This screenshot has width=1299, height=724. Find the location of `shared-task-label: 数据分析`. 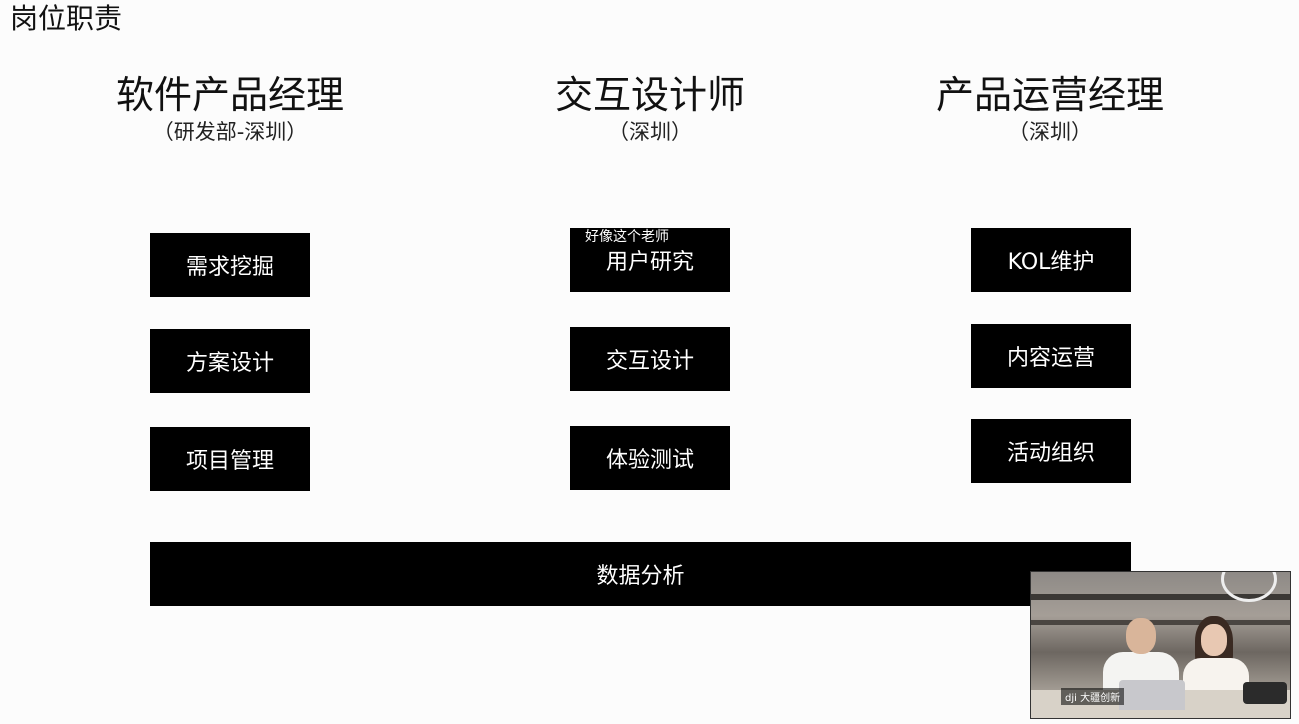

shared-task-label: 数据分析 is located at coordinates (640, 576).